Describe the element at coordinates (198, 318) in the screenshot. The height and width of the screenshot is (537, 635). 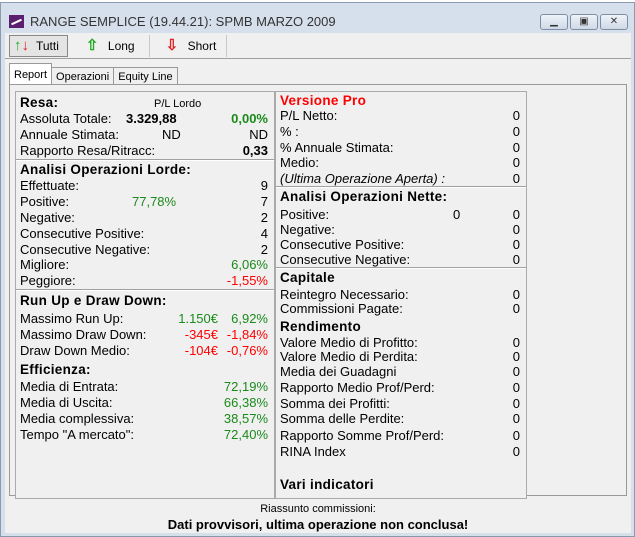
I see `eur: 1.150€` at that location.